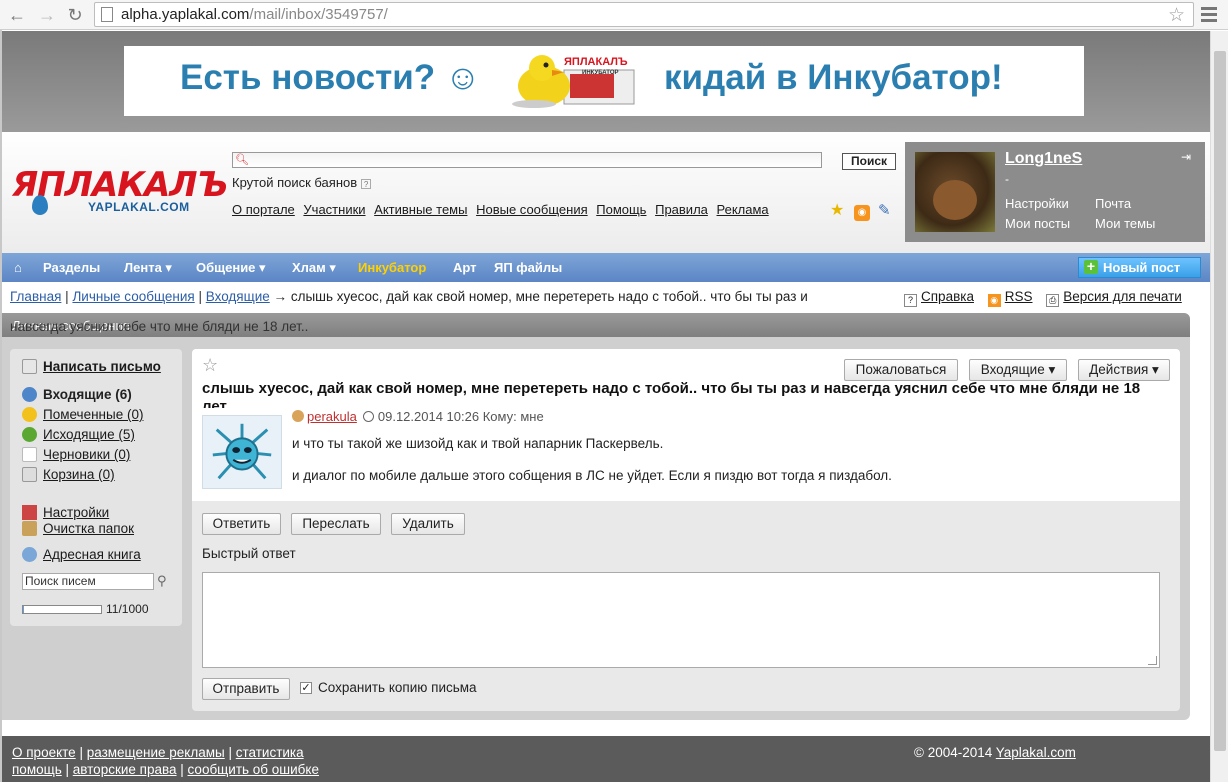  I want to click on folder-marked: Помеченные (0), so click(82, 414).